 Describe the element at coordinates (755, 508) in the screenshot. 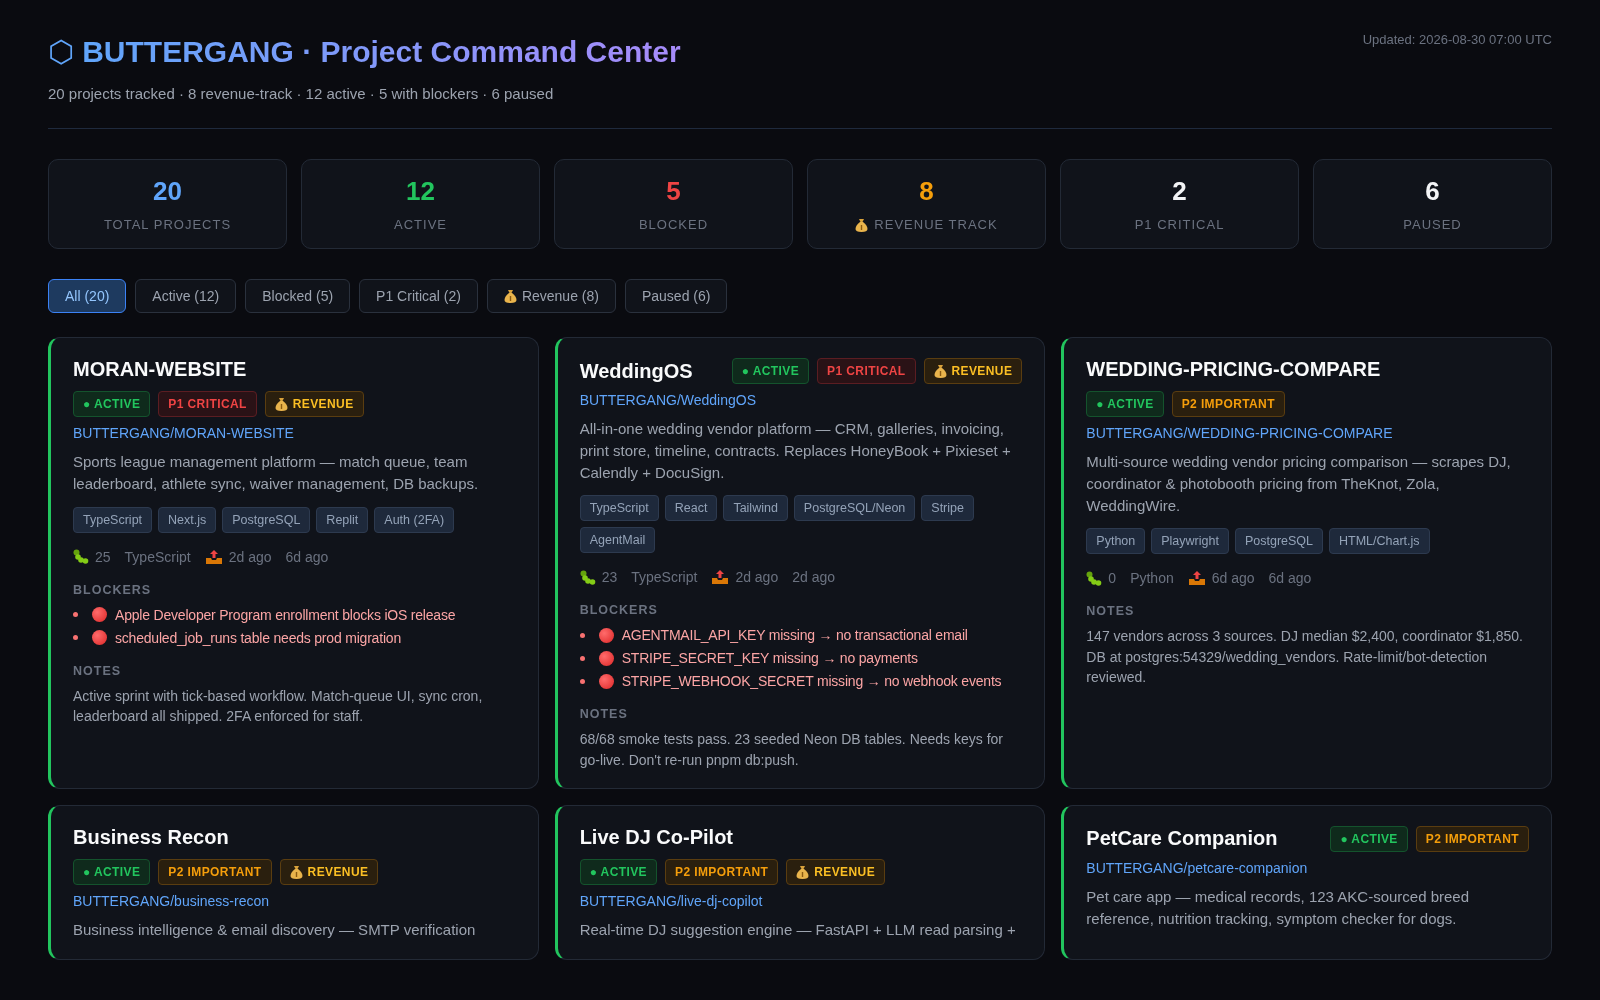

I see `tech-tag: Tailwind` at that location.